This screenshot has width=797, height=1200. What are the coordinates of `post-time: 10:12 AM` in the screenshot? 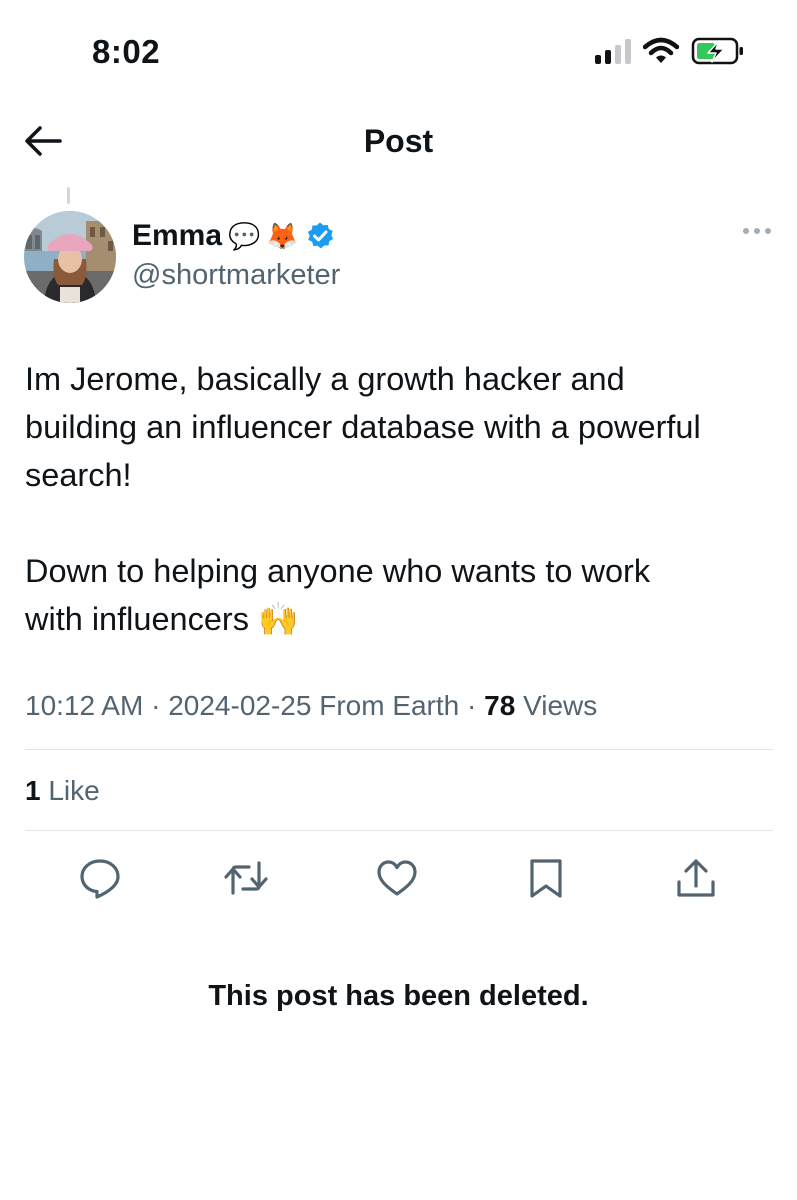 It's located at (84, 705).